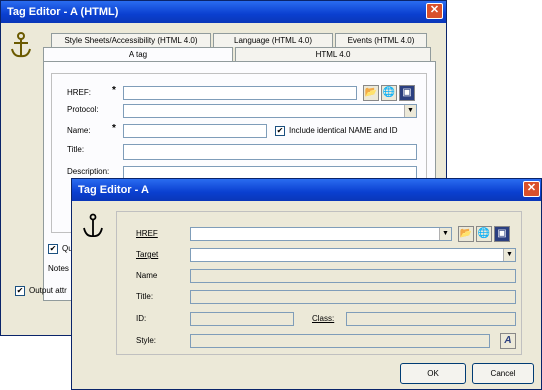 Image resolution: width=542 pixels, height=390 pixels. What do you see at coordinates (407, 93) in the screenshot?
I see `back-insert-image-icon: ▣` at bounding box center [407, 93].